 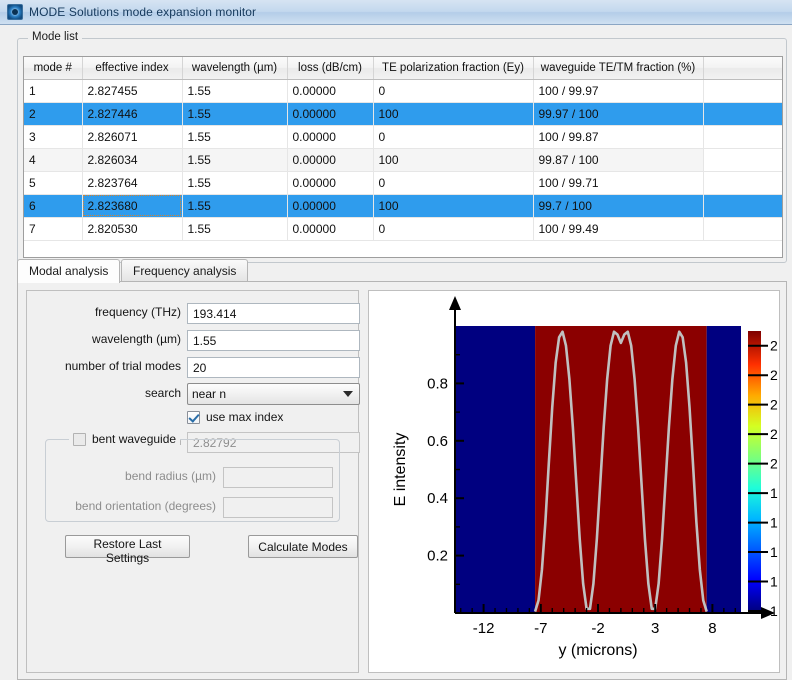 What do you see at coordinates (125, 439) in the screenshot?
I see `bent-waveguide-checkbox: bent waveguide` at bounding box center [125, 439].